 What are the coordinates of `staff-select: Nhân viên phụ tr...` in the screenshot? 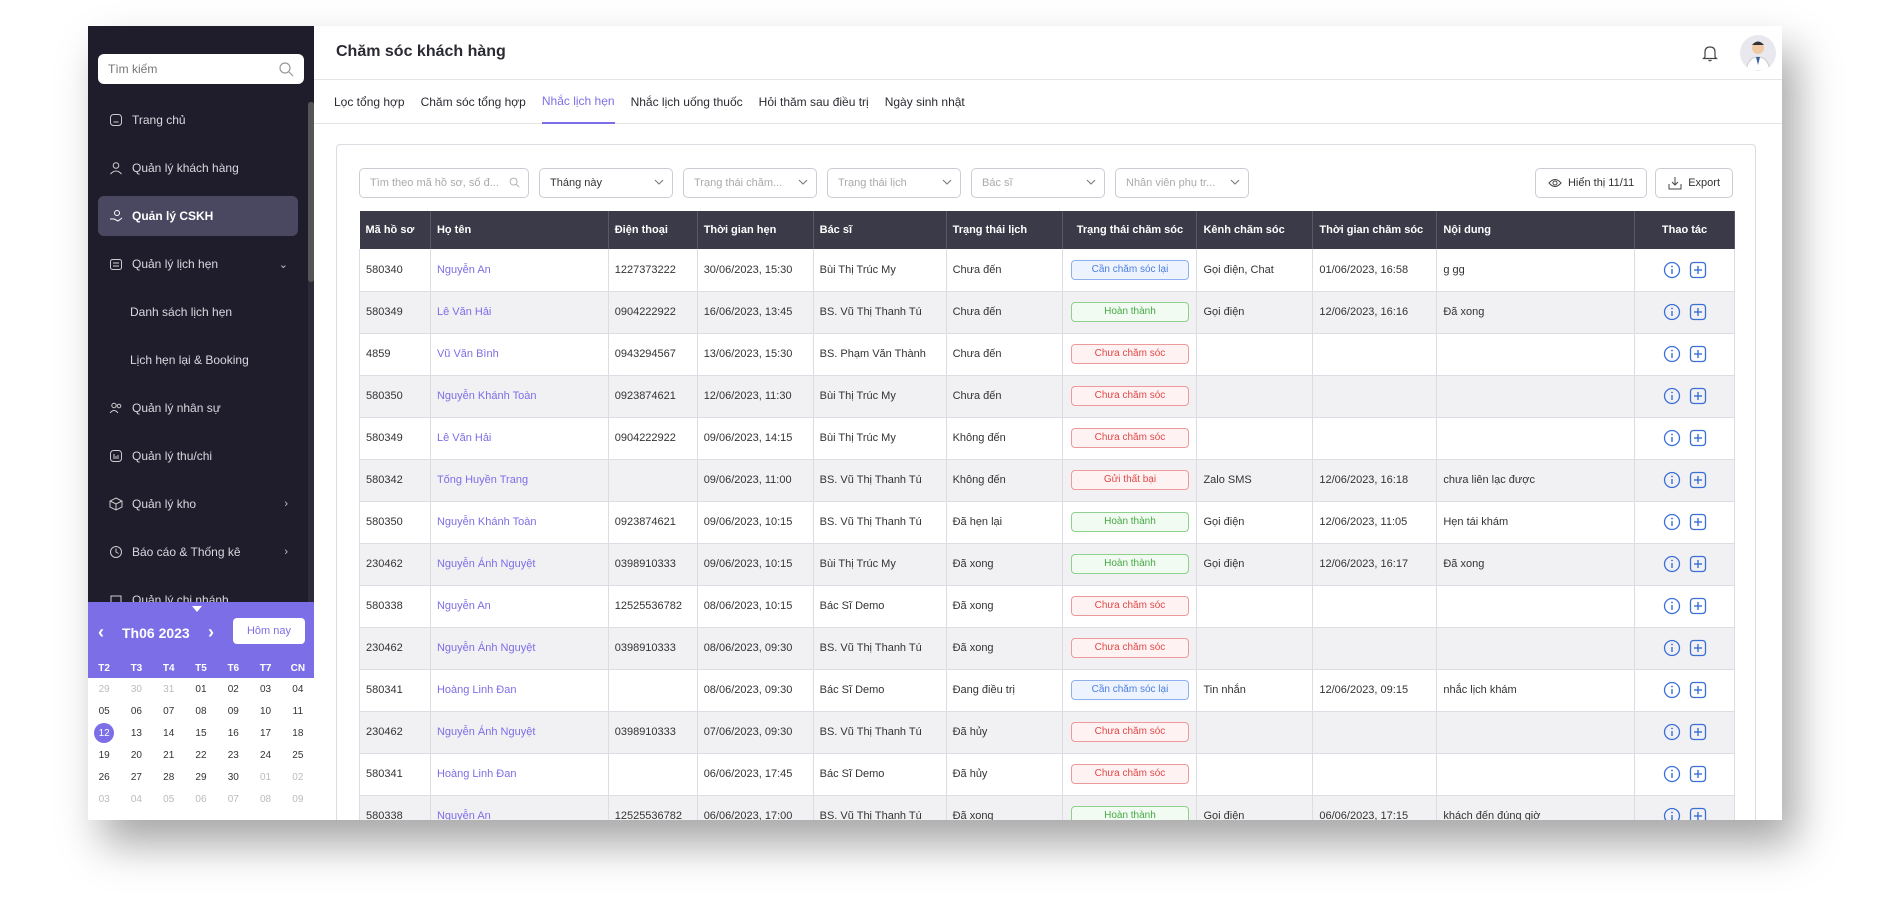 It's located at (1182, 183).